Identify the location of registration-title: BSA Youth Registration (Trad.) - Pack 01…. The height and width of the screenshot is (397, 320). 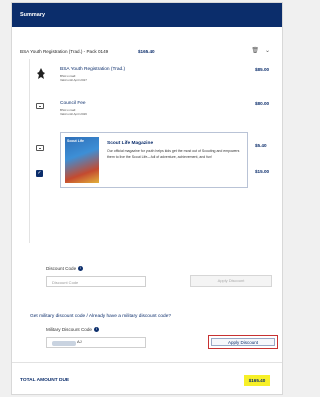
(64, 51).